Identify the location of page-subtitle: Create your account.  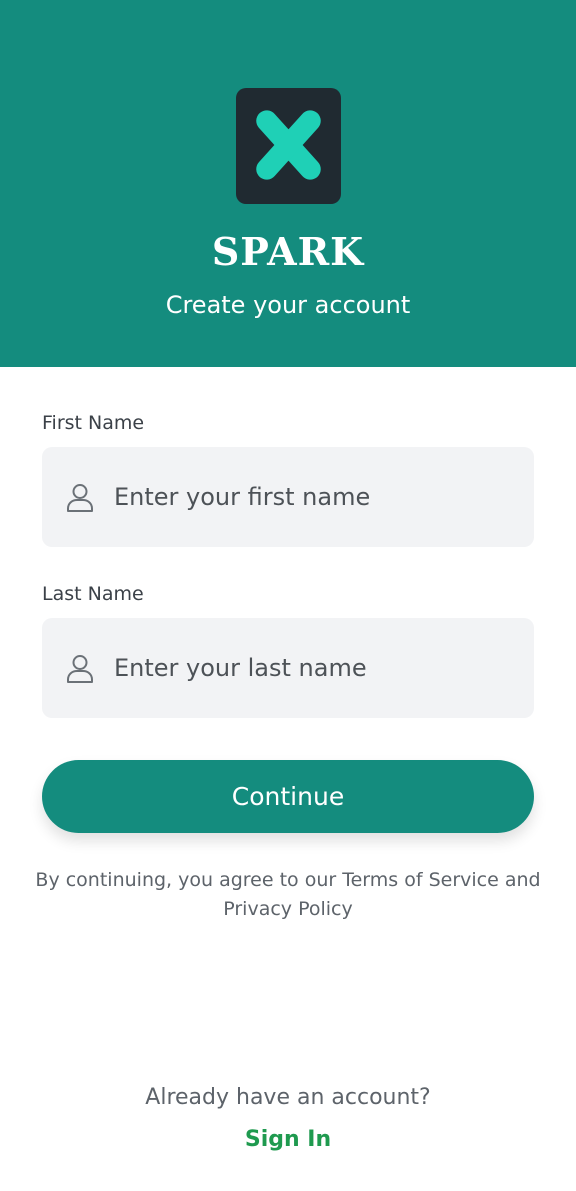
(288, 305).